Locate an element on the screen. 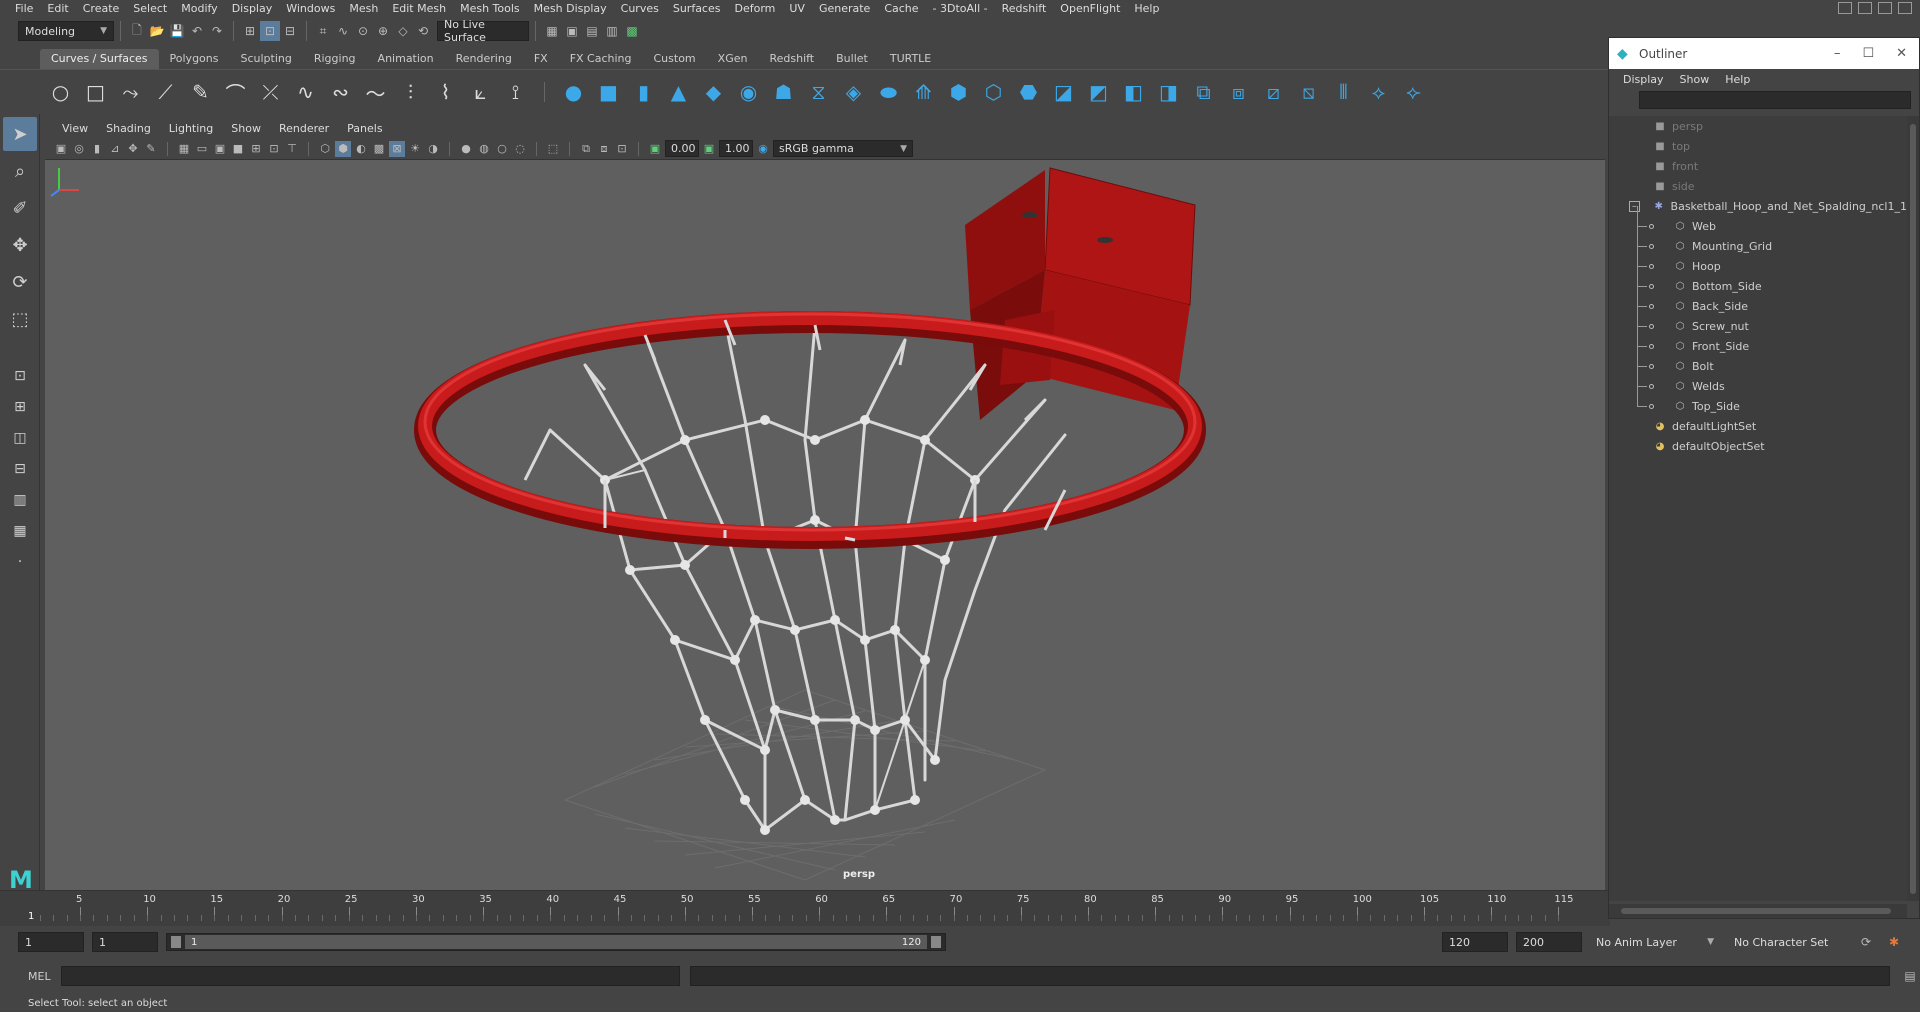  snap-curve-icon: ∿ is located at coordinates (343, 31).